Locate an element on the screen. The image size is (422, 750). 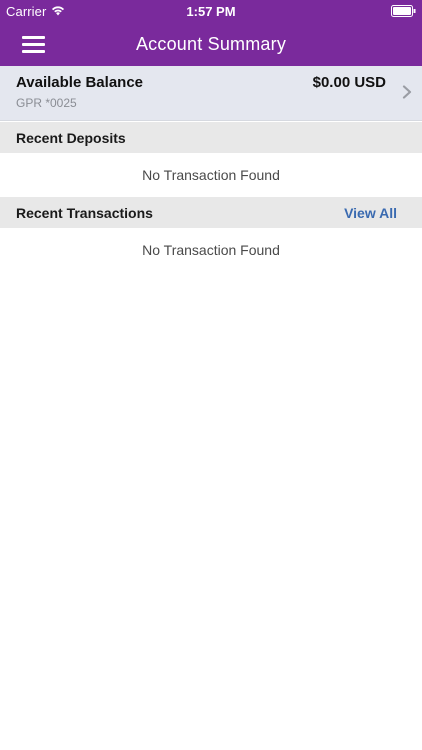
deposits-empty-message: No Transaction Found is located at coordinates (211, 175).